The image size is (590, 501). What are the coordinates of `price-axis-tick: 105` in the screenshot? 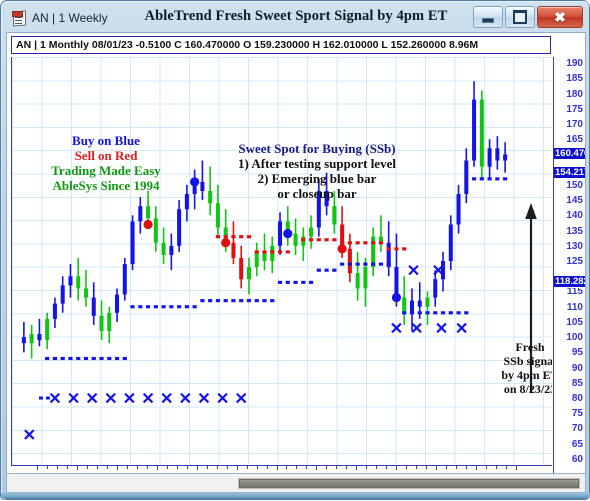 It's located at (574, 322).